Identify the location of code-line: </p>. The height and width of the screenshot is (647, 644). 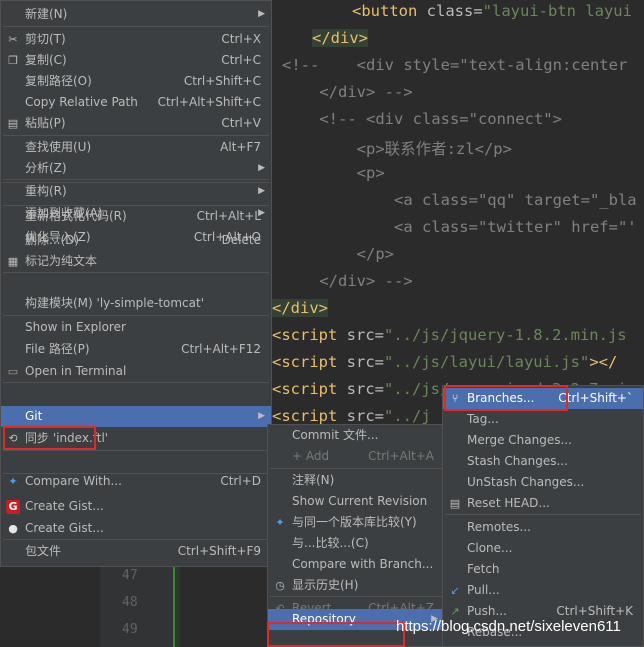
(338, 254).